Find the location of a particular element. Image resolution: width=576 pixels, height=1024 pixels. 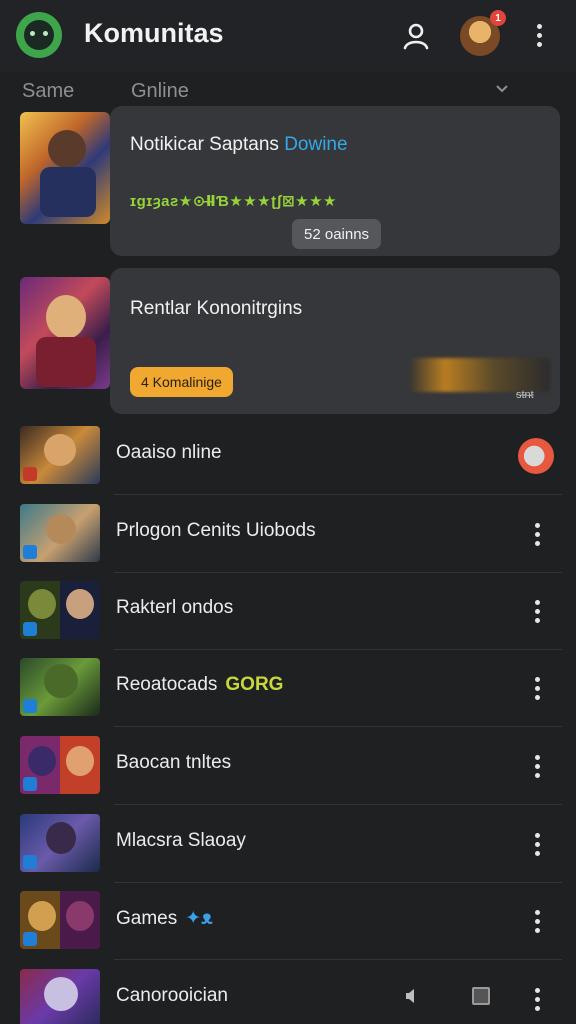

list-item-tag: GORG is located at coordinates (254, 684).